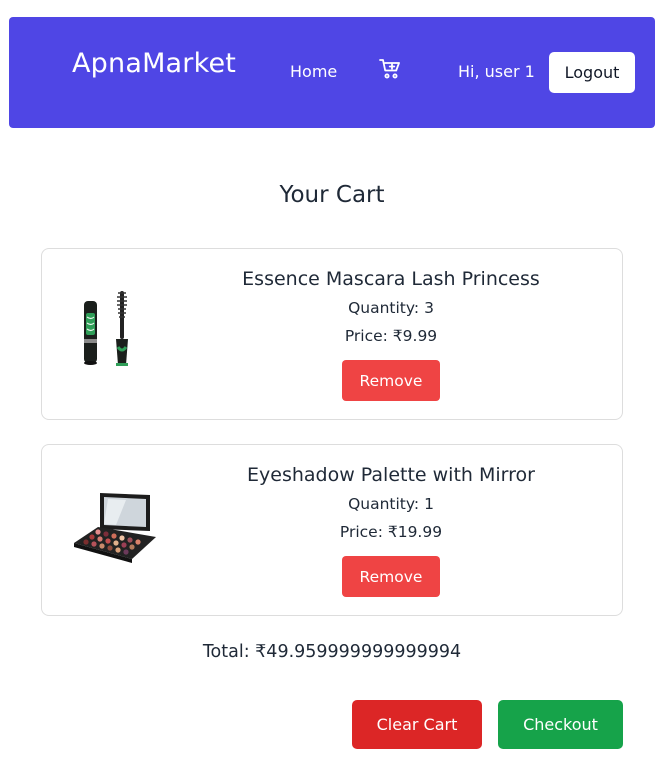 This screenshot has width=670, height=764. What do you see at coordinates (391, 475) in the screenshot?
I see `item-name: Eyeshadow Palette with Mirror` at bounding box center [391, 475].